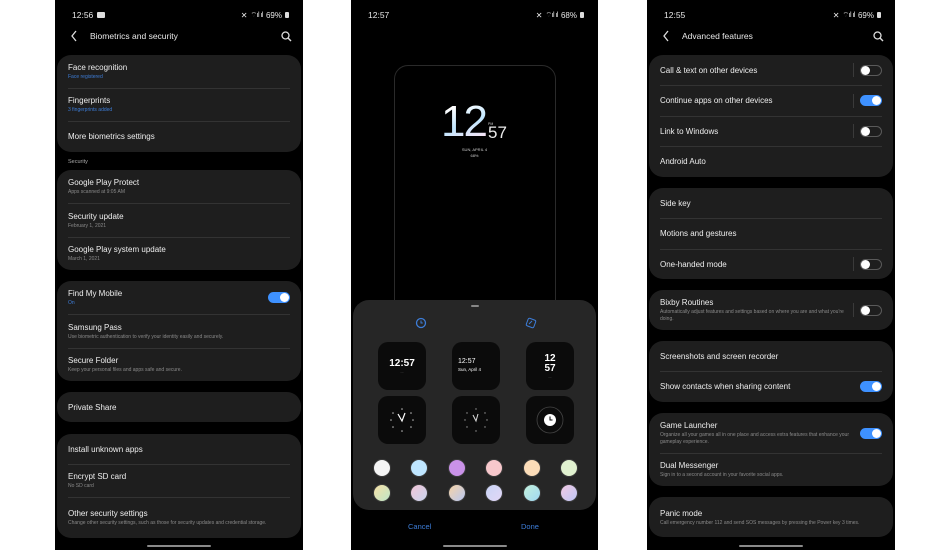  What do you see at coordinates (871, 433) in the screenshot?
I see `game-launcher-toggle` at bounding box center [871, 433].